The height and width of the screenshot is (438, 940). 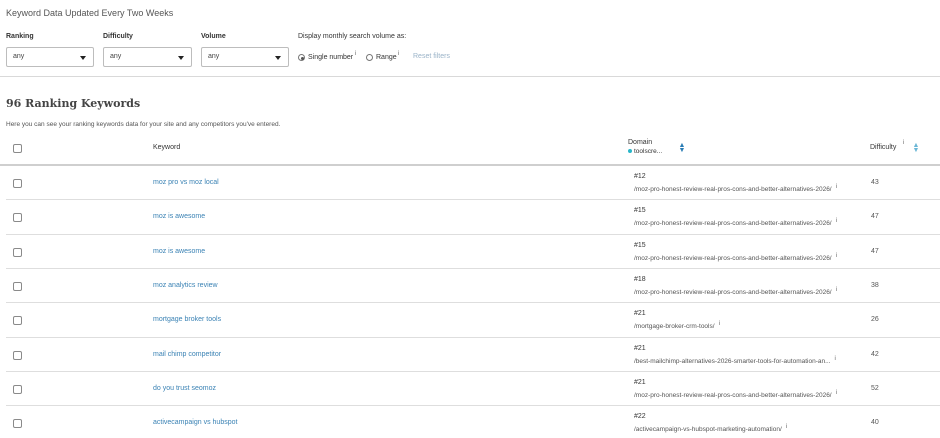 What do you see at coordinates (19, 56) in the screenshot?
I see `ranking-select-value: any` at bounding box center [19, 56].